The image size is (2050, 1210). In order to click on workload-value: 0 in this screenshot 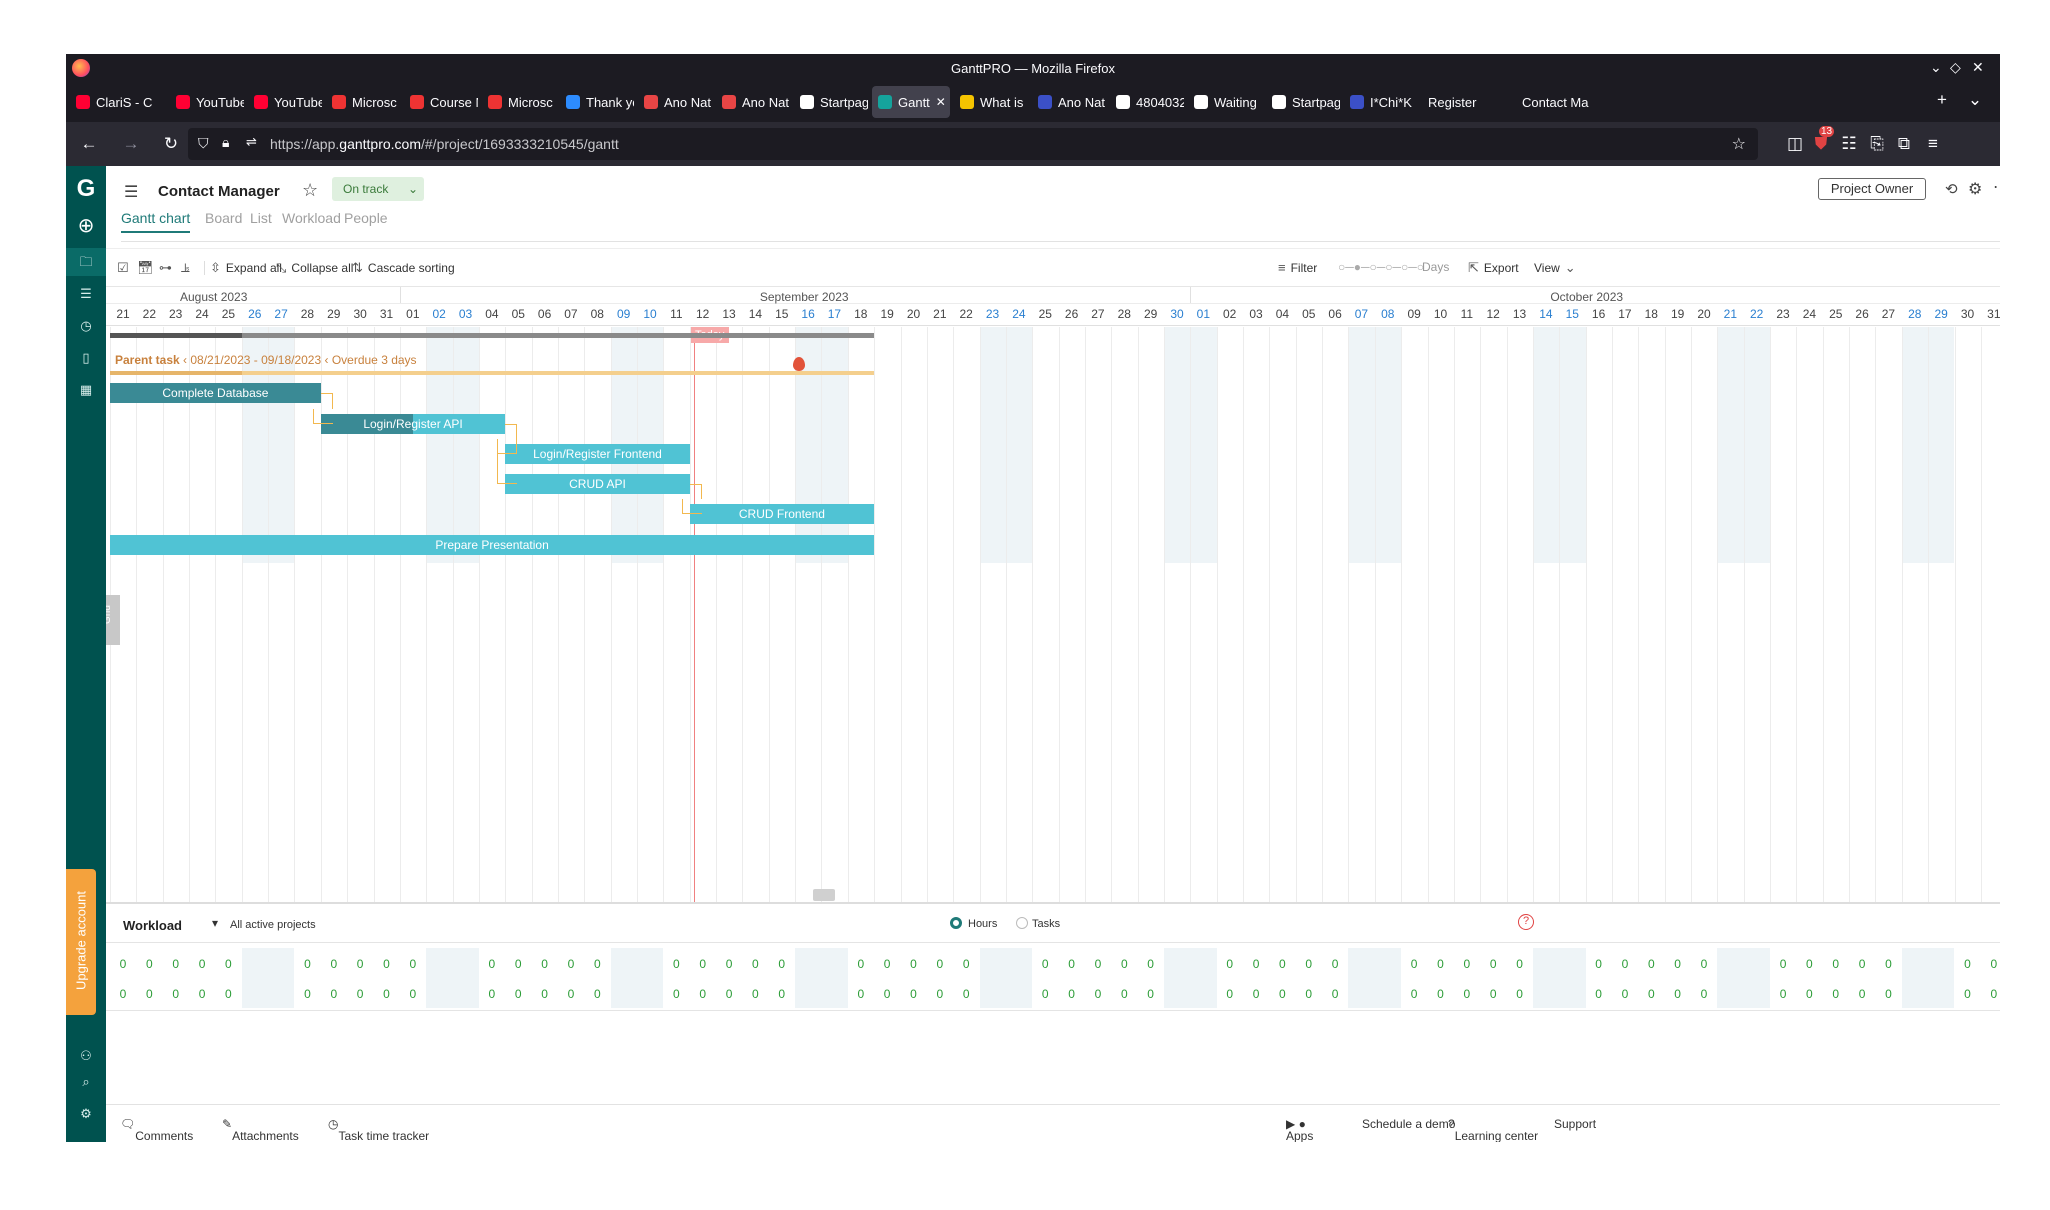, I will do `click(307, 964)`.